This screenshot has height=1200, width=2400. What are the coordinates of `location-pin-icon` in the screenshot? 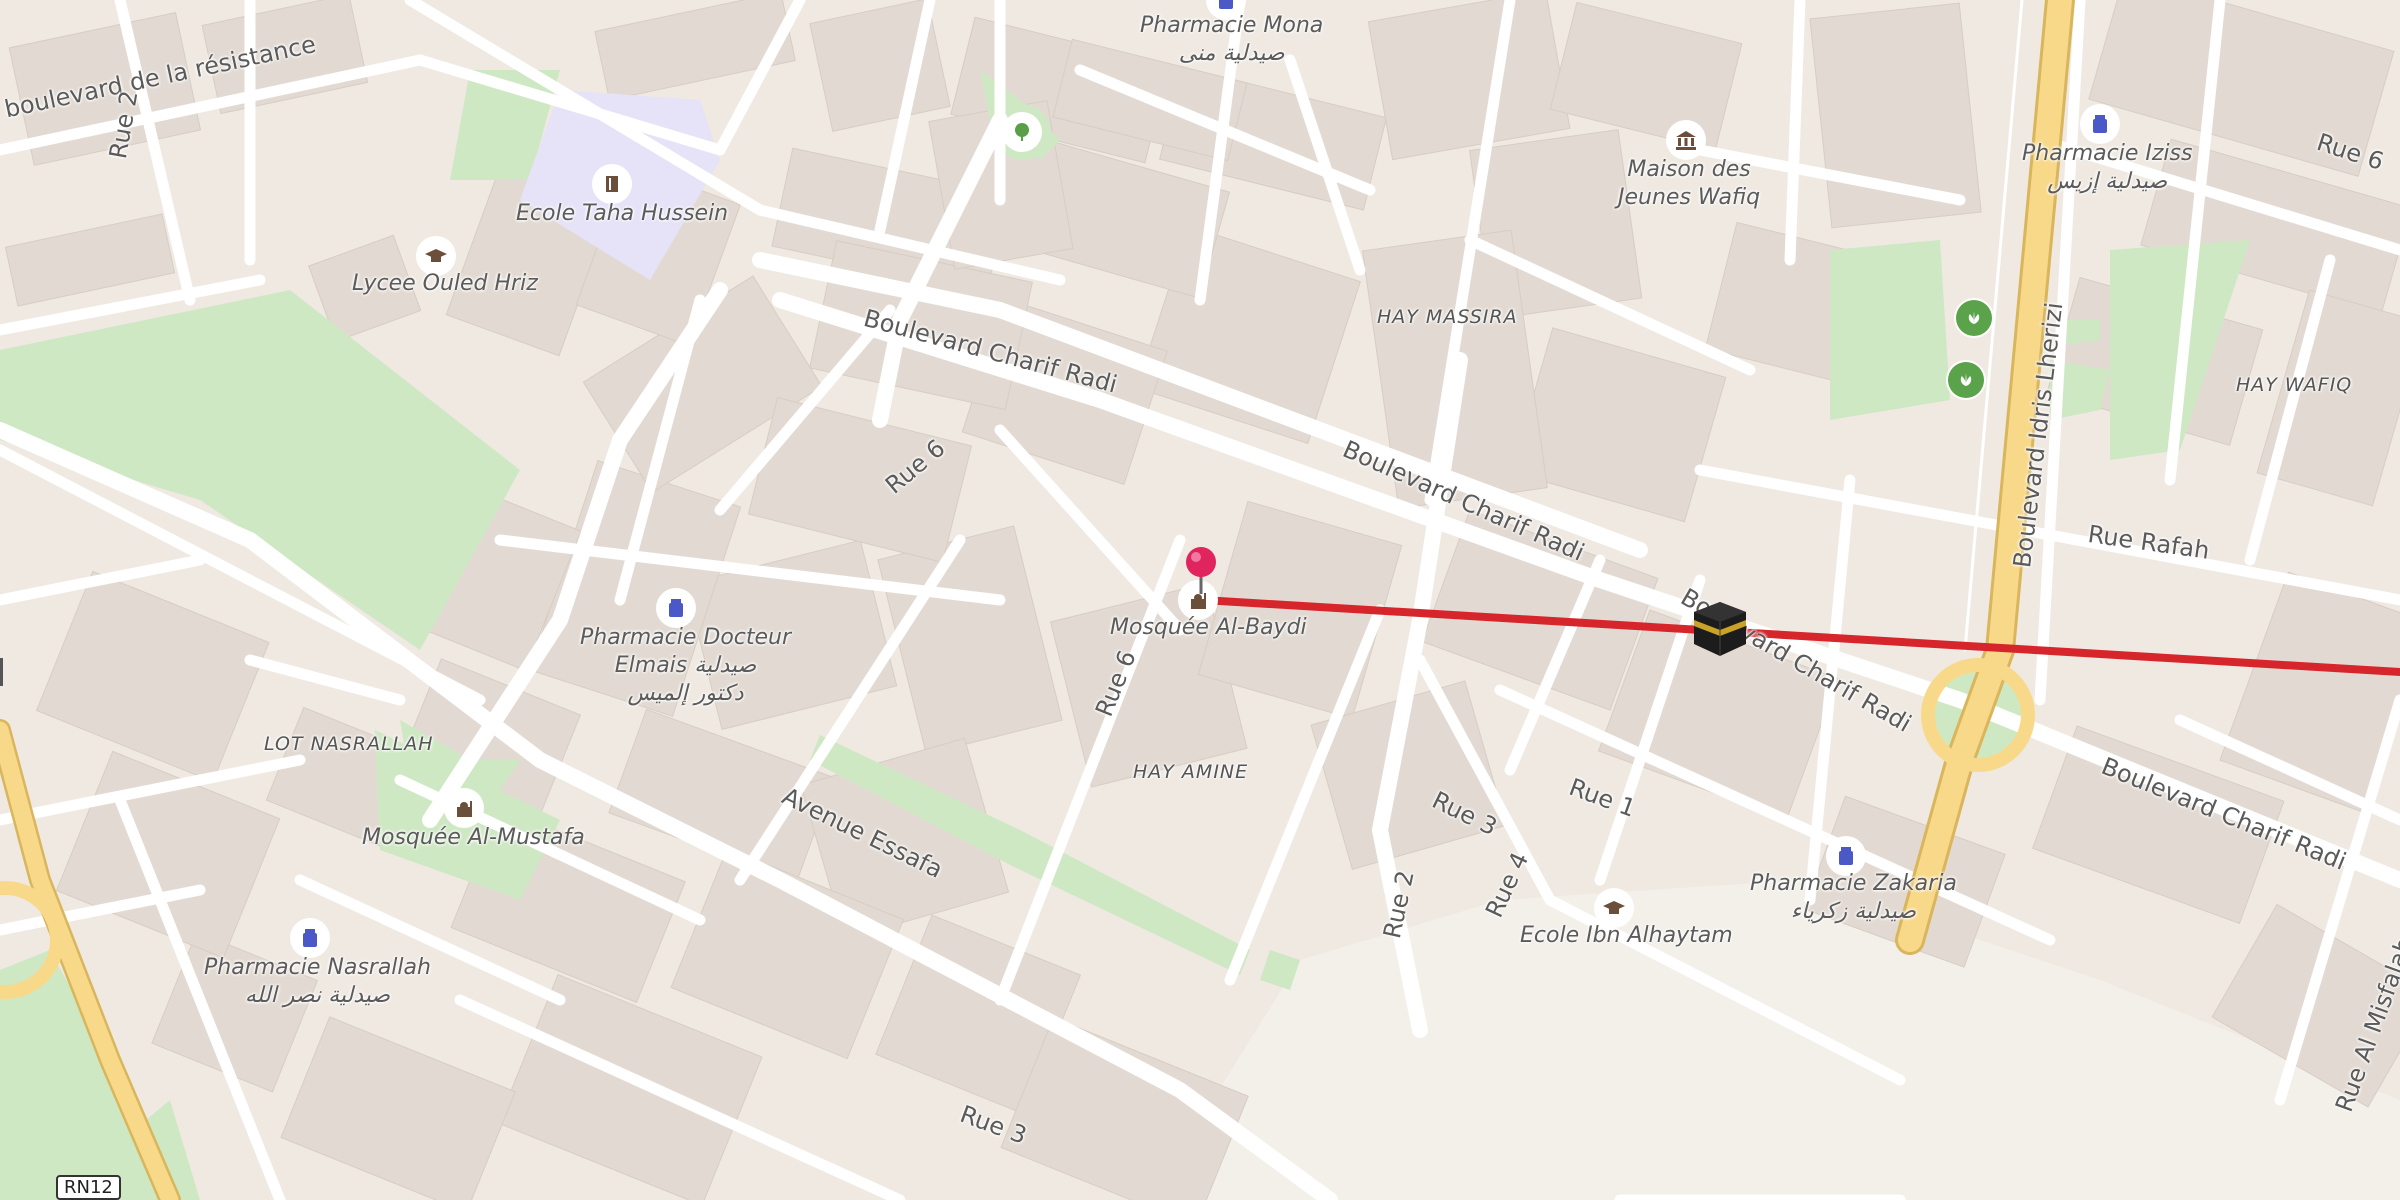 It's located at (1201, 570).